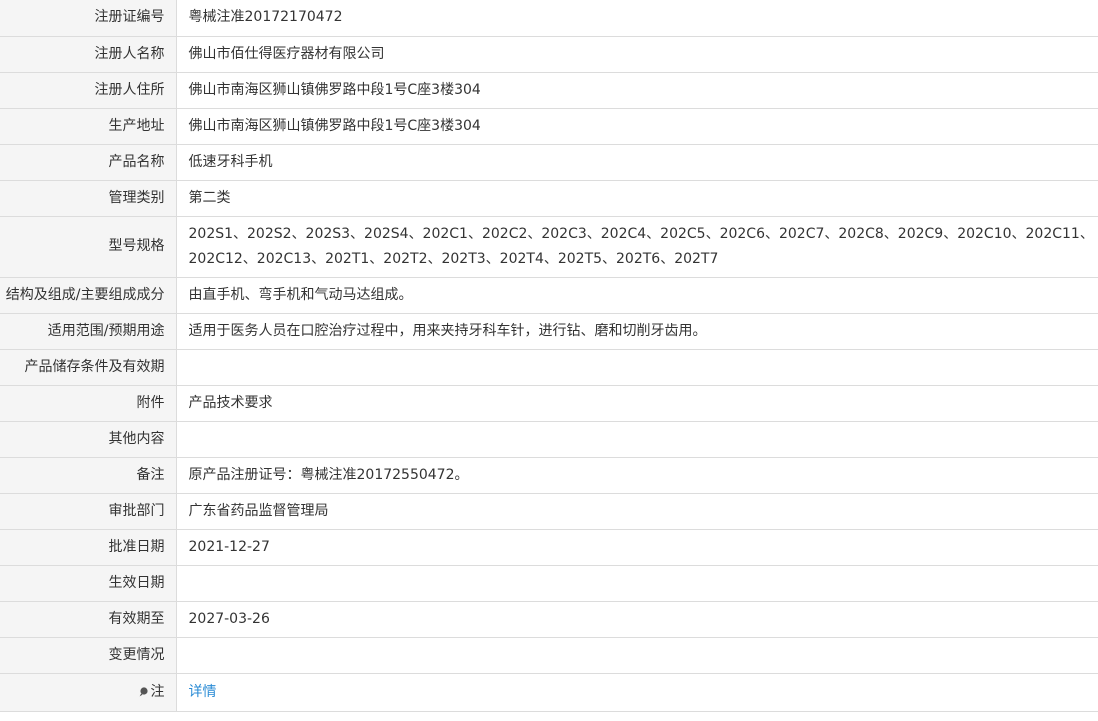 Image resolution: width=1098 pixels, height=721 pixels. What do you see at coordinates (637, 198) in the screenshot?
I see `row-value: 第二类` at bounding box center [637, 198].